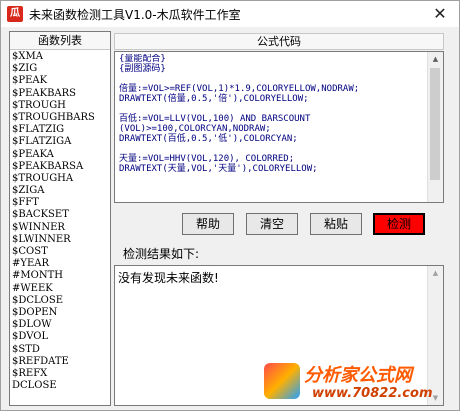 Image resolution: width=462 pixels, height=413 pixels. Describe the element at coordinates (279, 41) in the screenshot. I see `formula-header: 公式代码` at that location.